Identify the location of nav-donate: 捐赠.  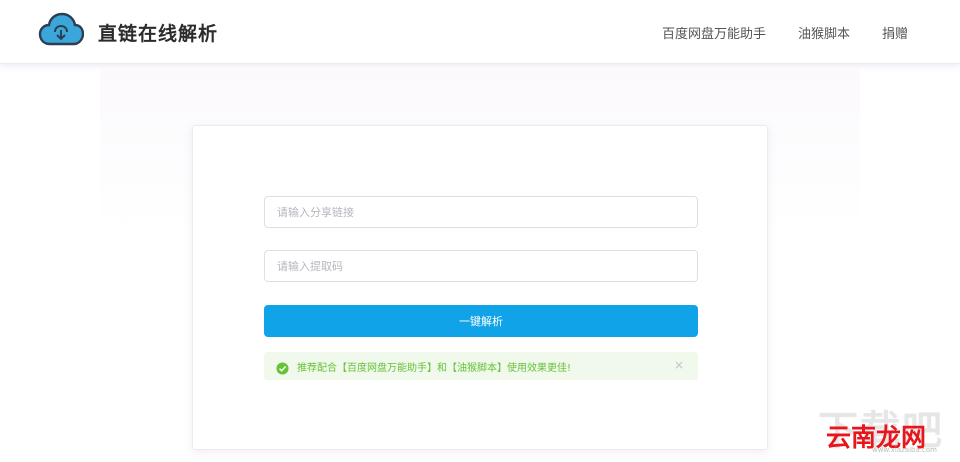
(895, 32).